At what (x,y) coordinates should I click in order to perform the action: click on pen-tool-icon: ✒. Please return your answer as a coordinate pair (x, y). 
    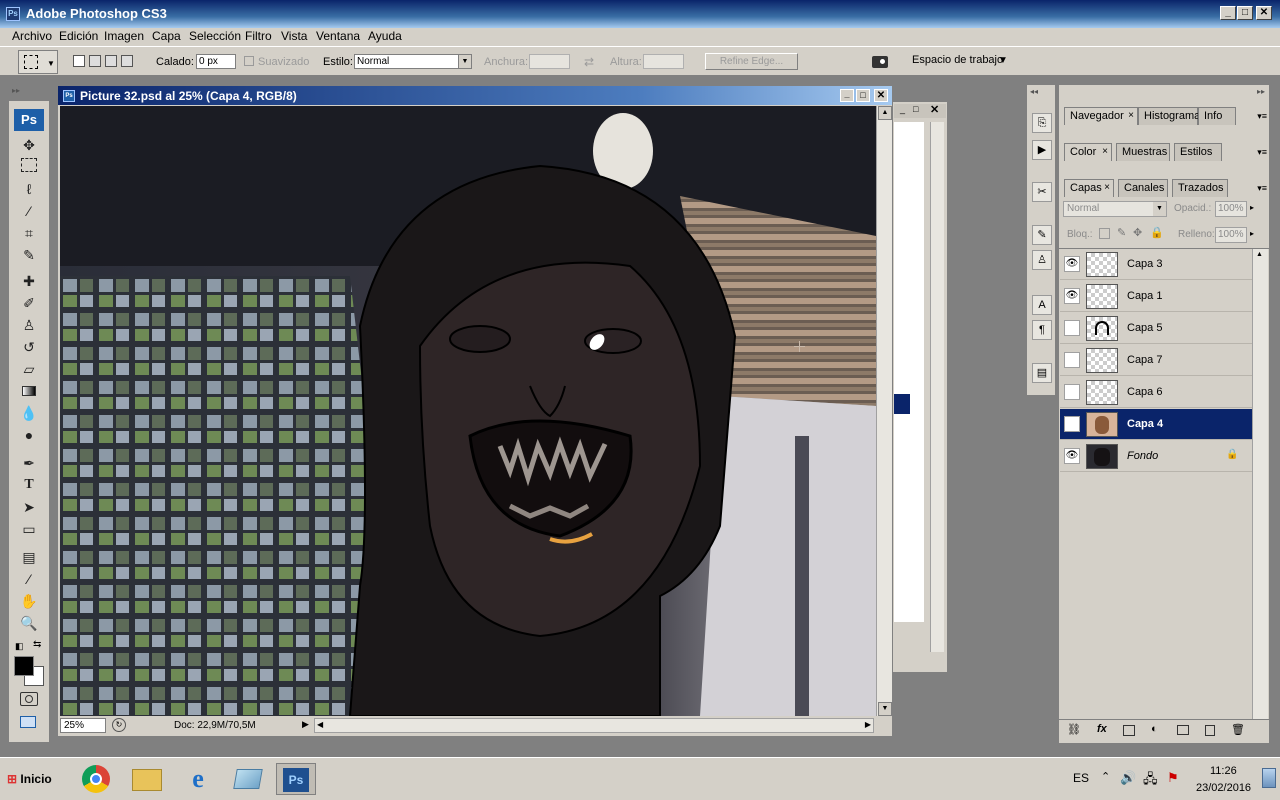
    Looking at the image, I should click on (29, 463).